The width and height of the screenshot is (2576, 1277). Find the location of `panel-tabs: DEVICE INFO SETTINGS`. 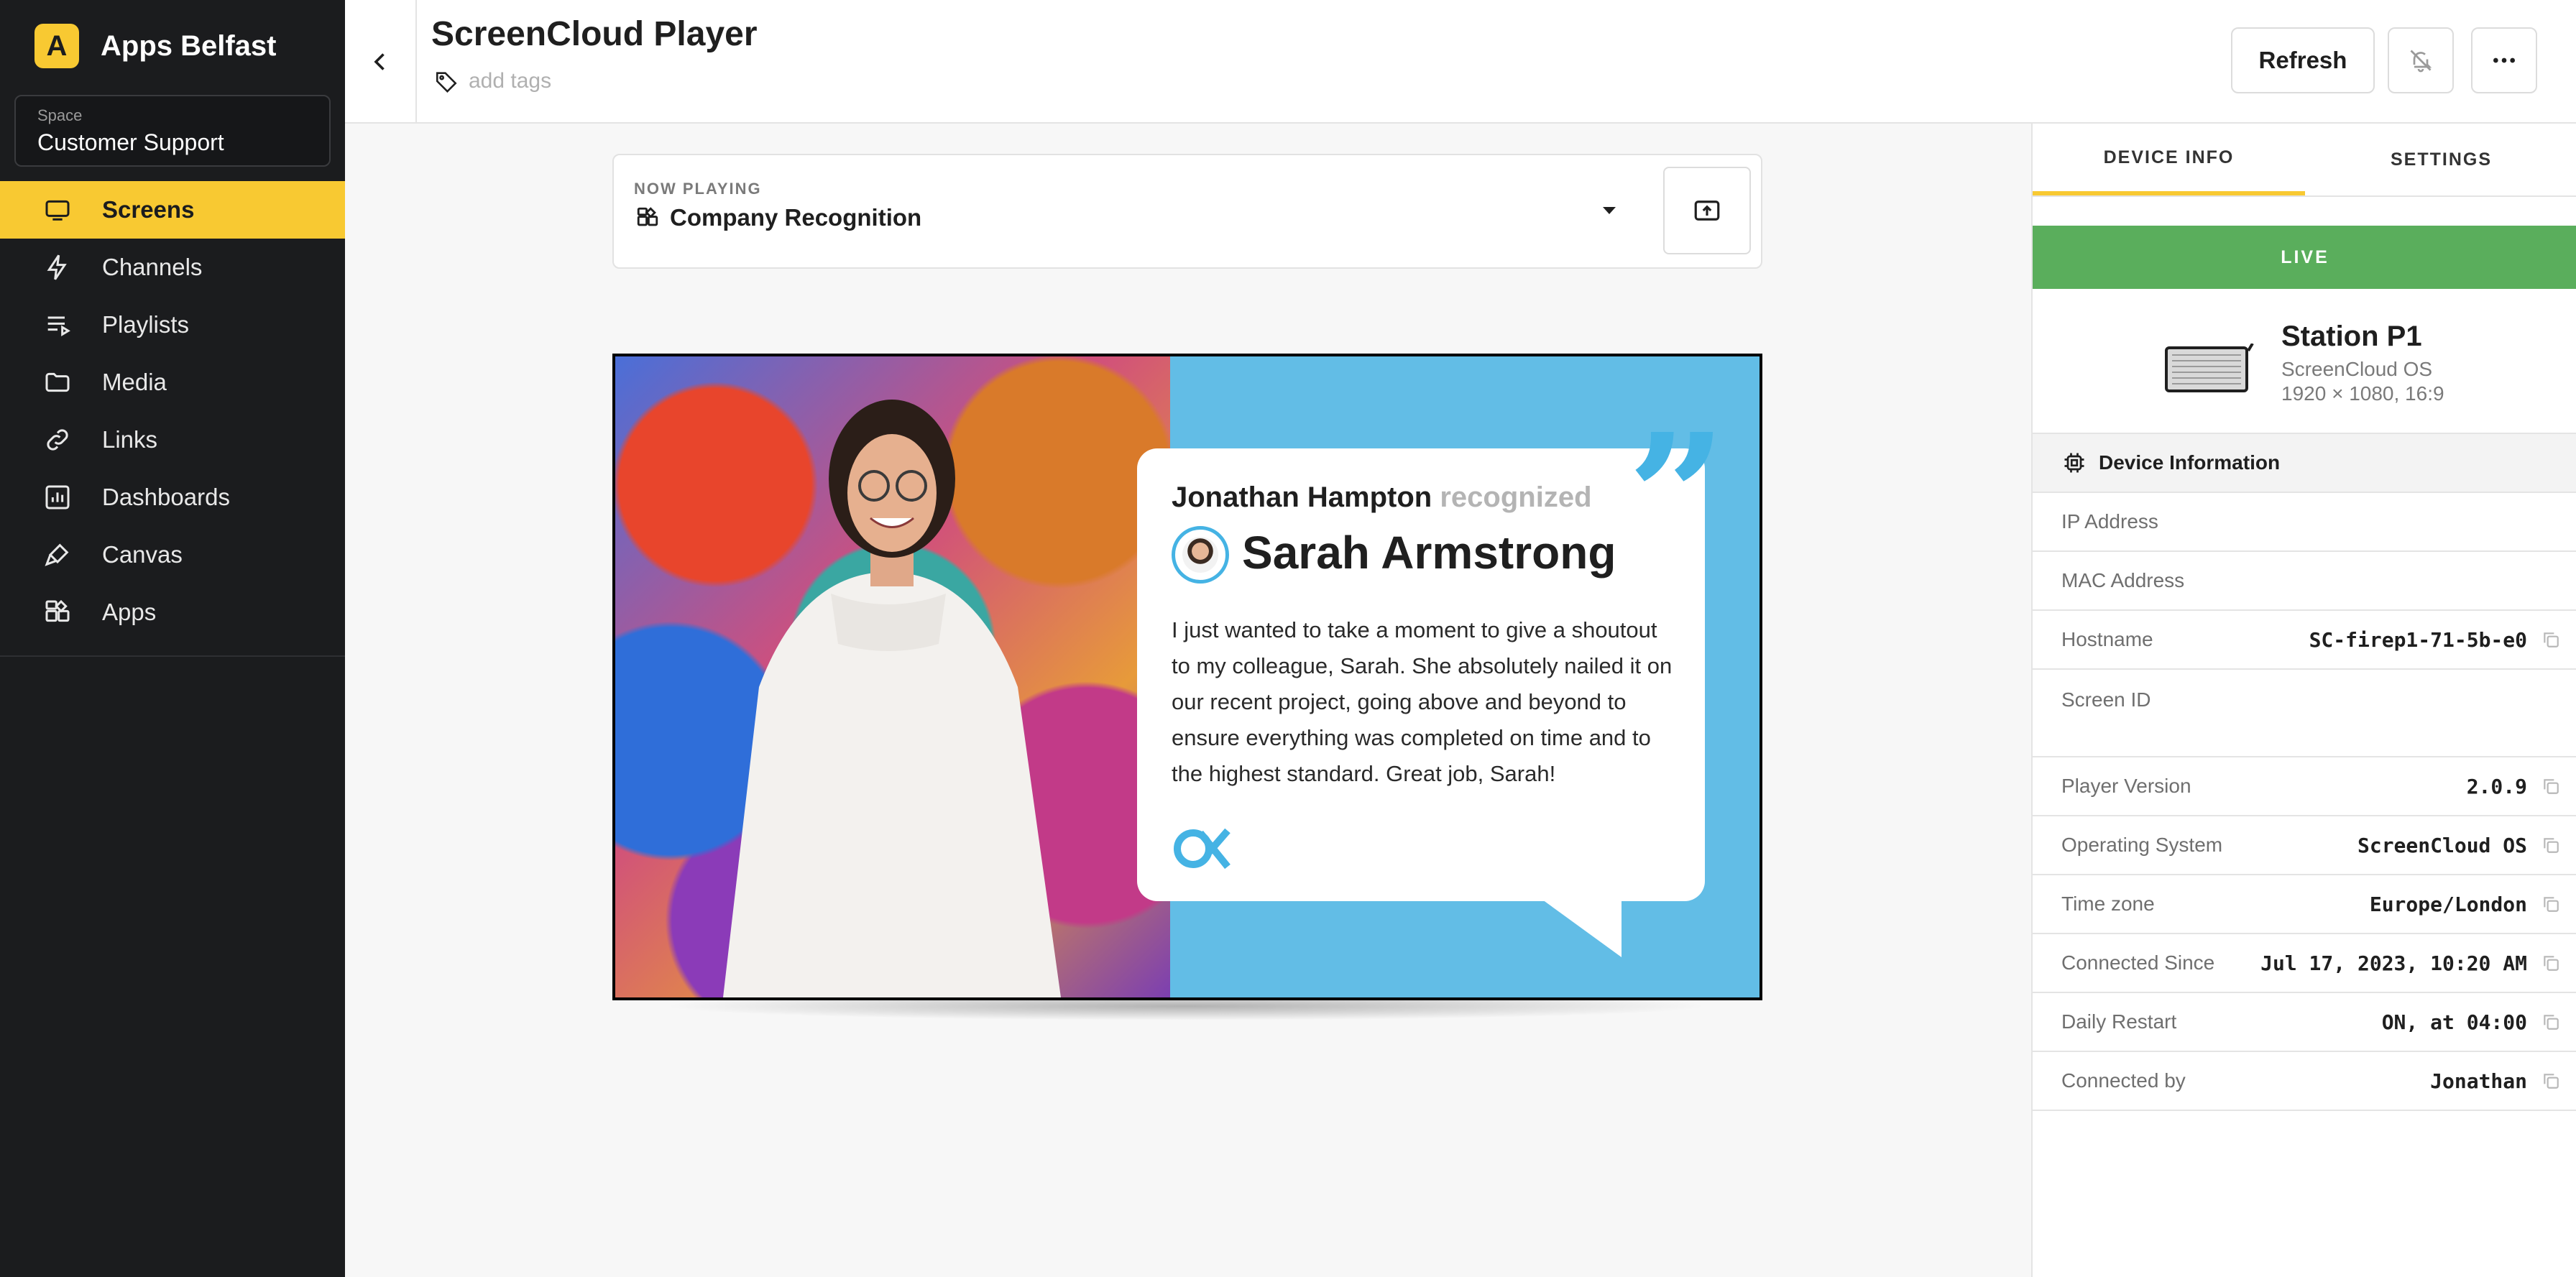

panel-tabs: DEVICE INFO SETTINGS is located at coordinates (2304, 160).